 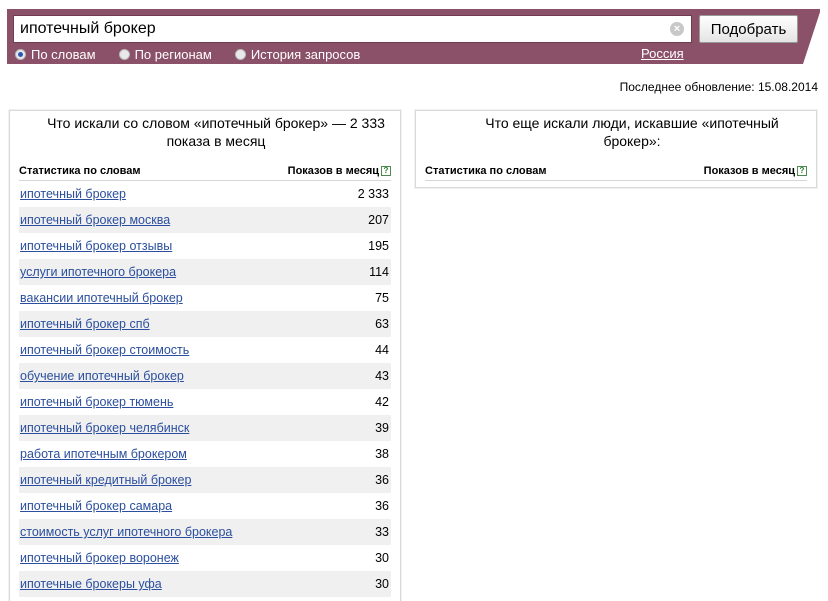 I want to click on table-row: ипотечный брокер челябинск 39, so click(x=205, y=428).